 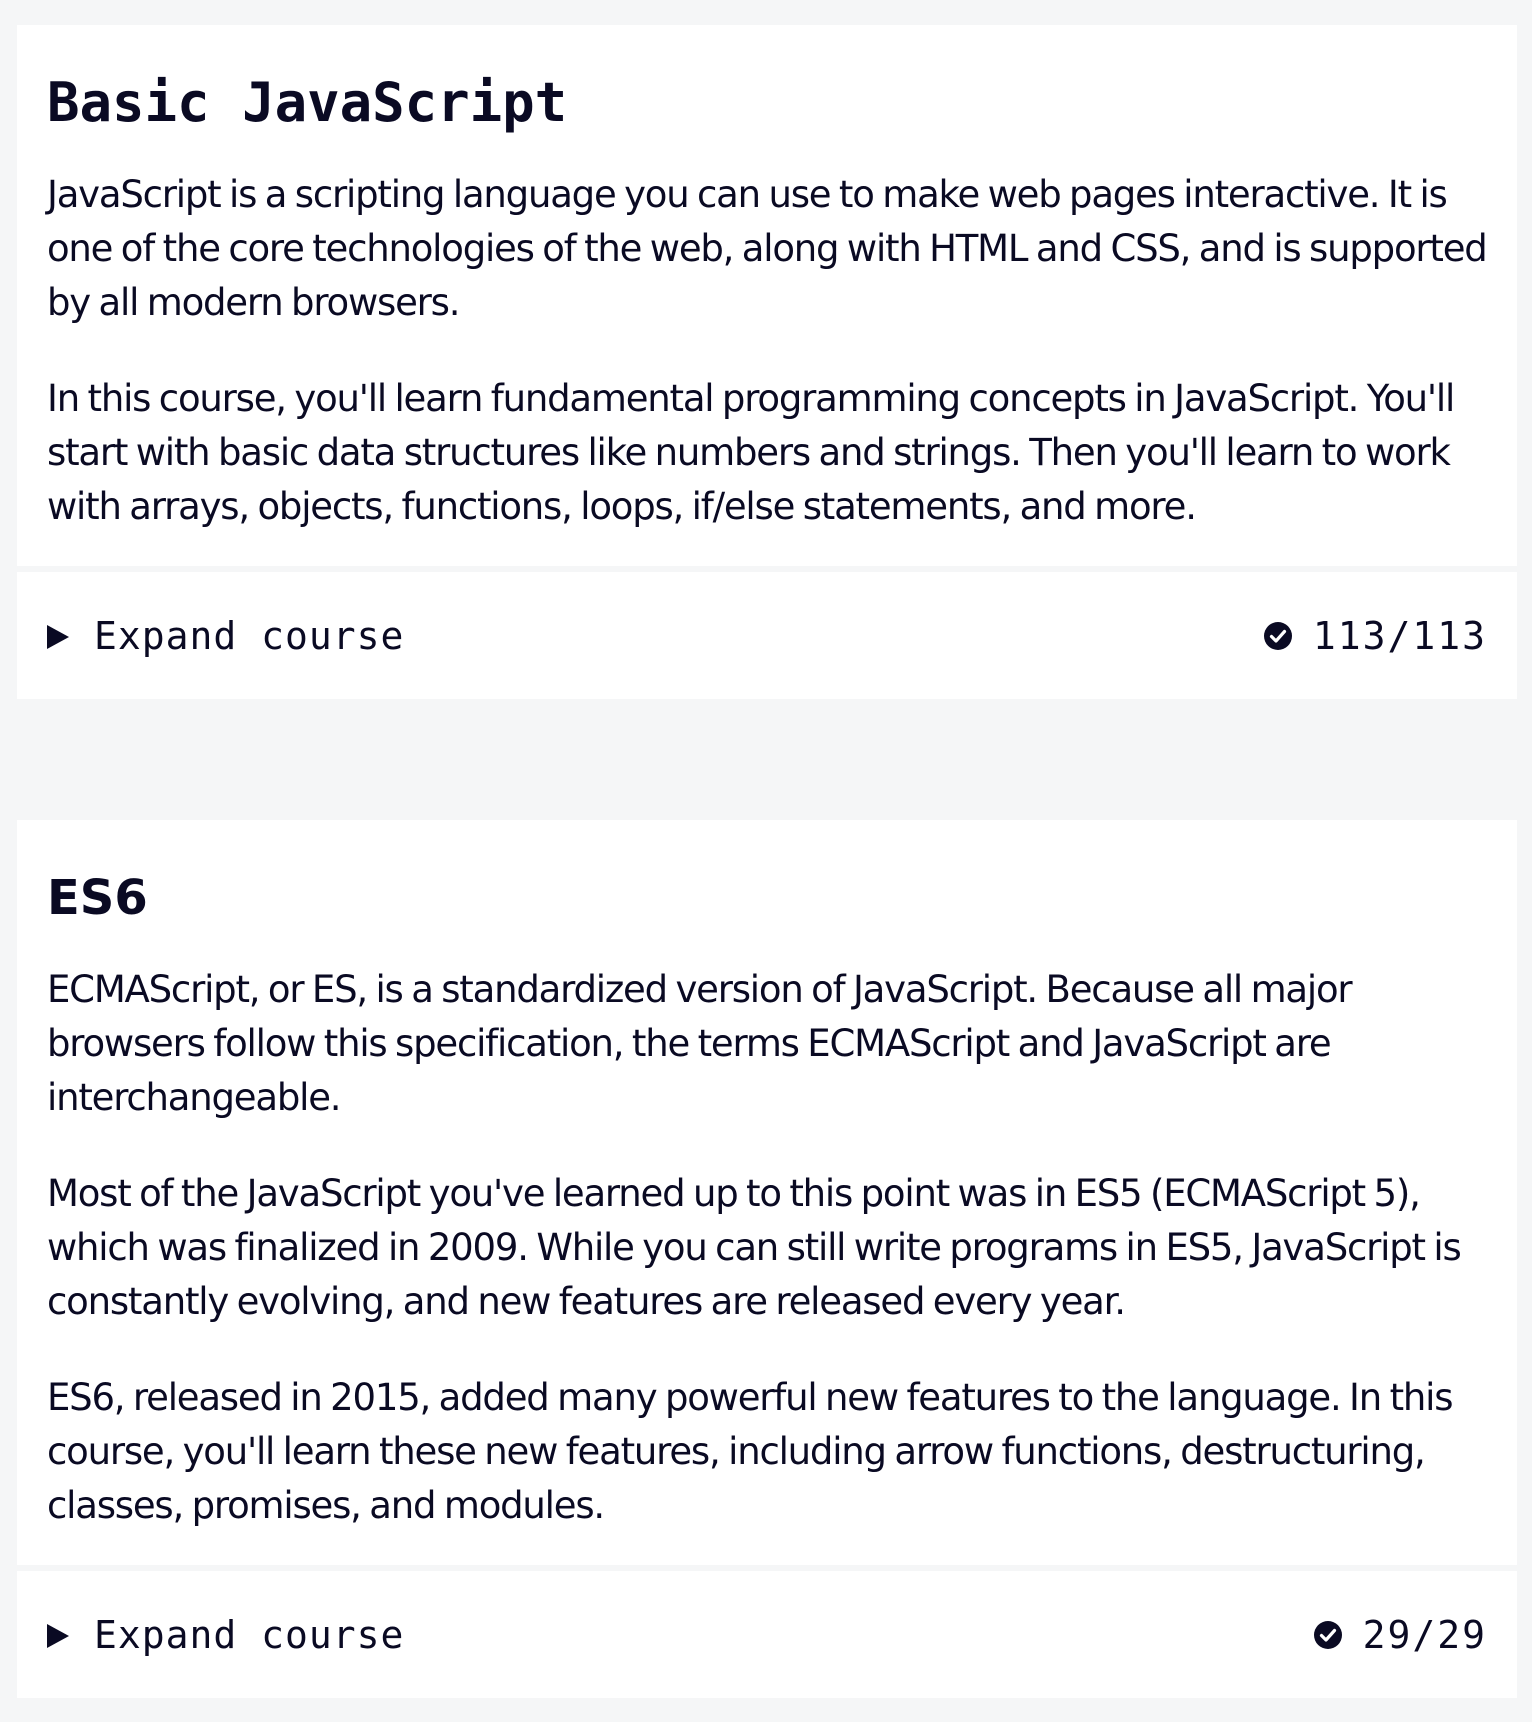 What do you see at coordinates (97, 898) in the screenshot?
I see `course-title: ES6` at bounding box center [97, 898].